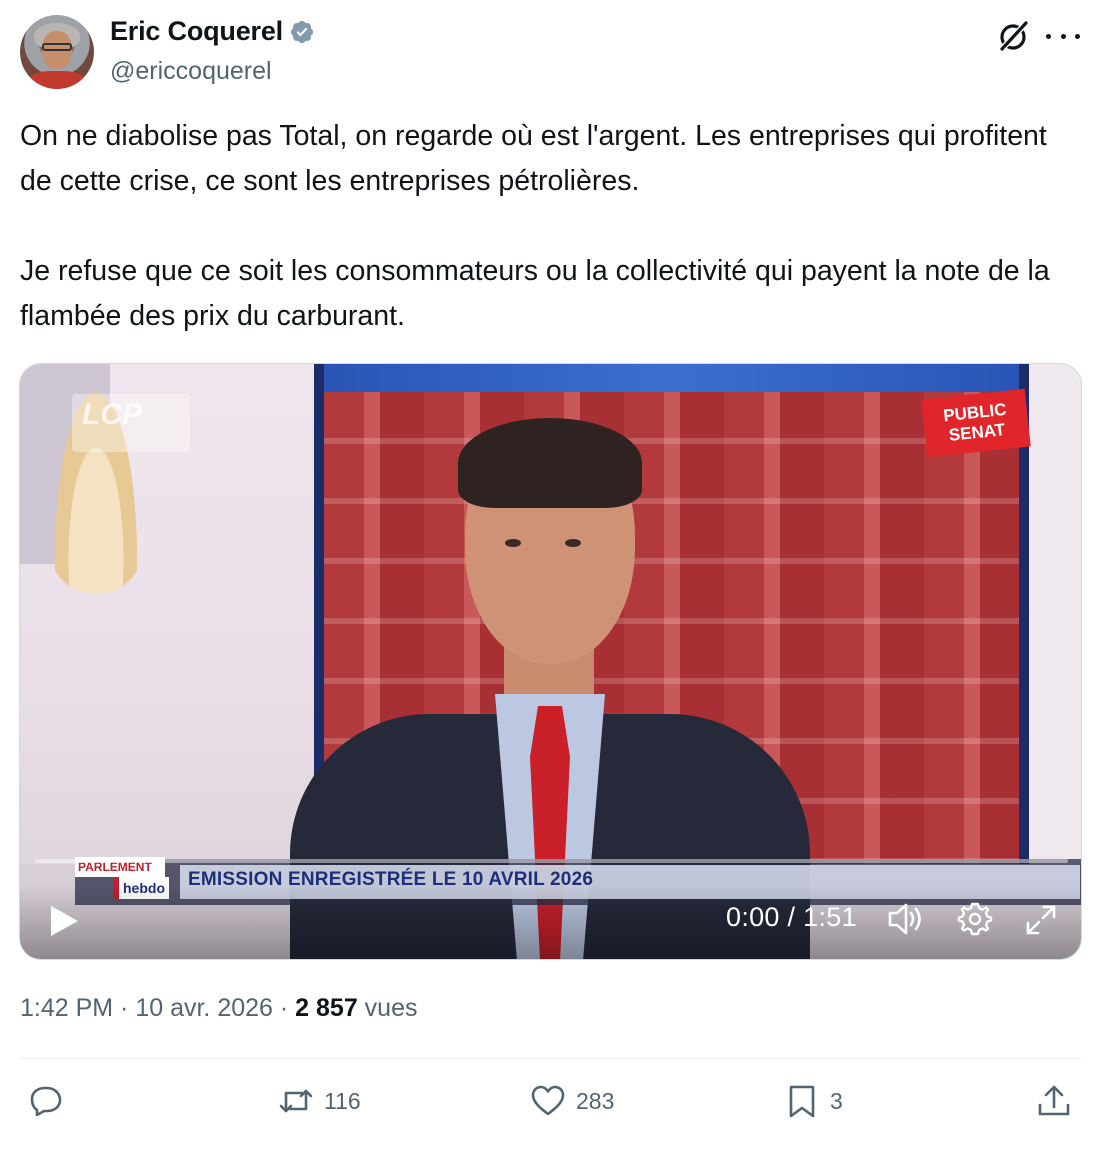 This screenshot has width=1102, height=1158. Describe the element at coordinates (66, 1008) in the screenshot. I see `tweet-time: 1:42 PM` at that location.